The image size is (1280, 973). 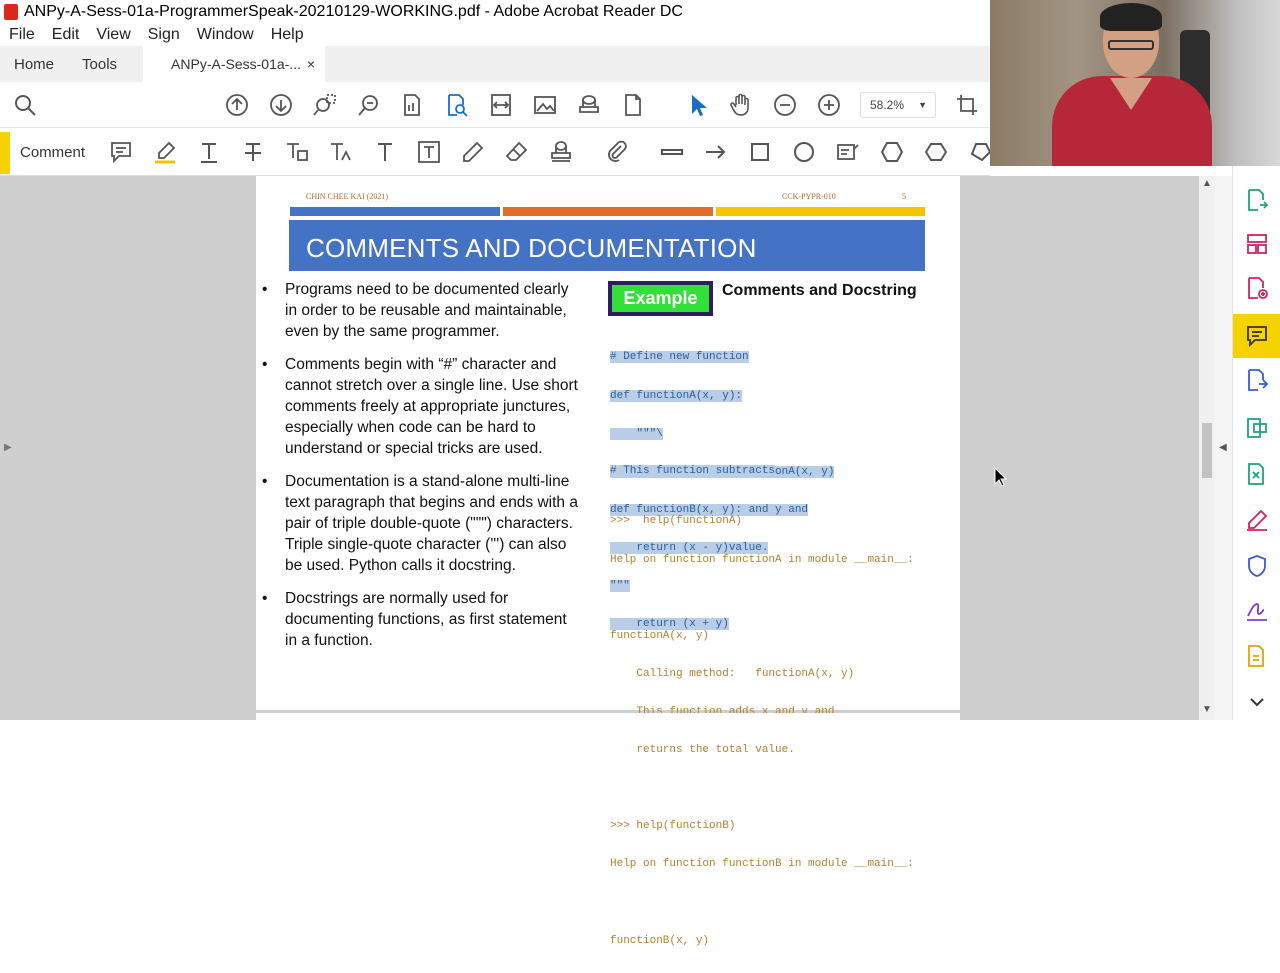 What do you see at coordinates (967, 105) in the screenshot?
I see `crop-icon` at bounding box center [967, 105].